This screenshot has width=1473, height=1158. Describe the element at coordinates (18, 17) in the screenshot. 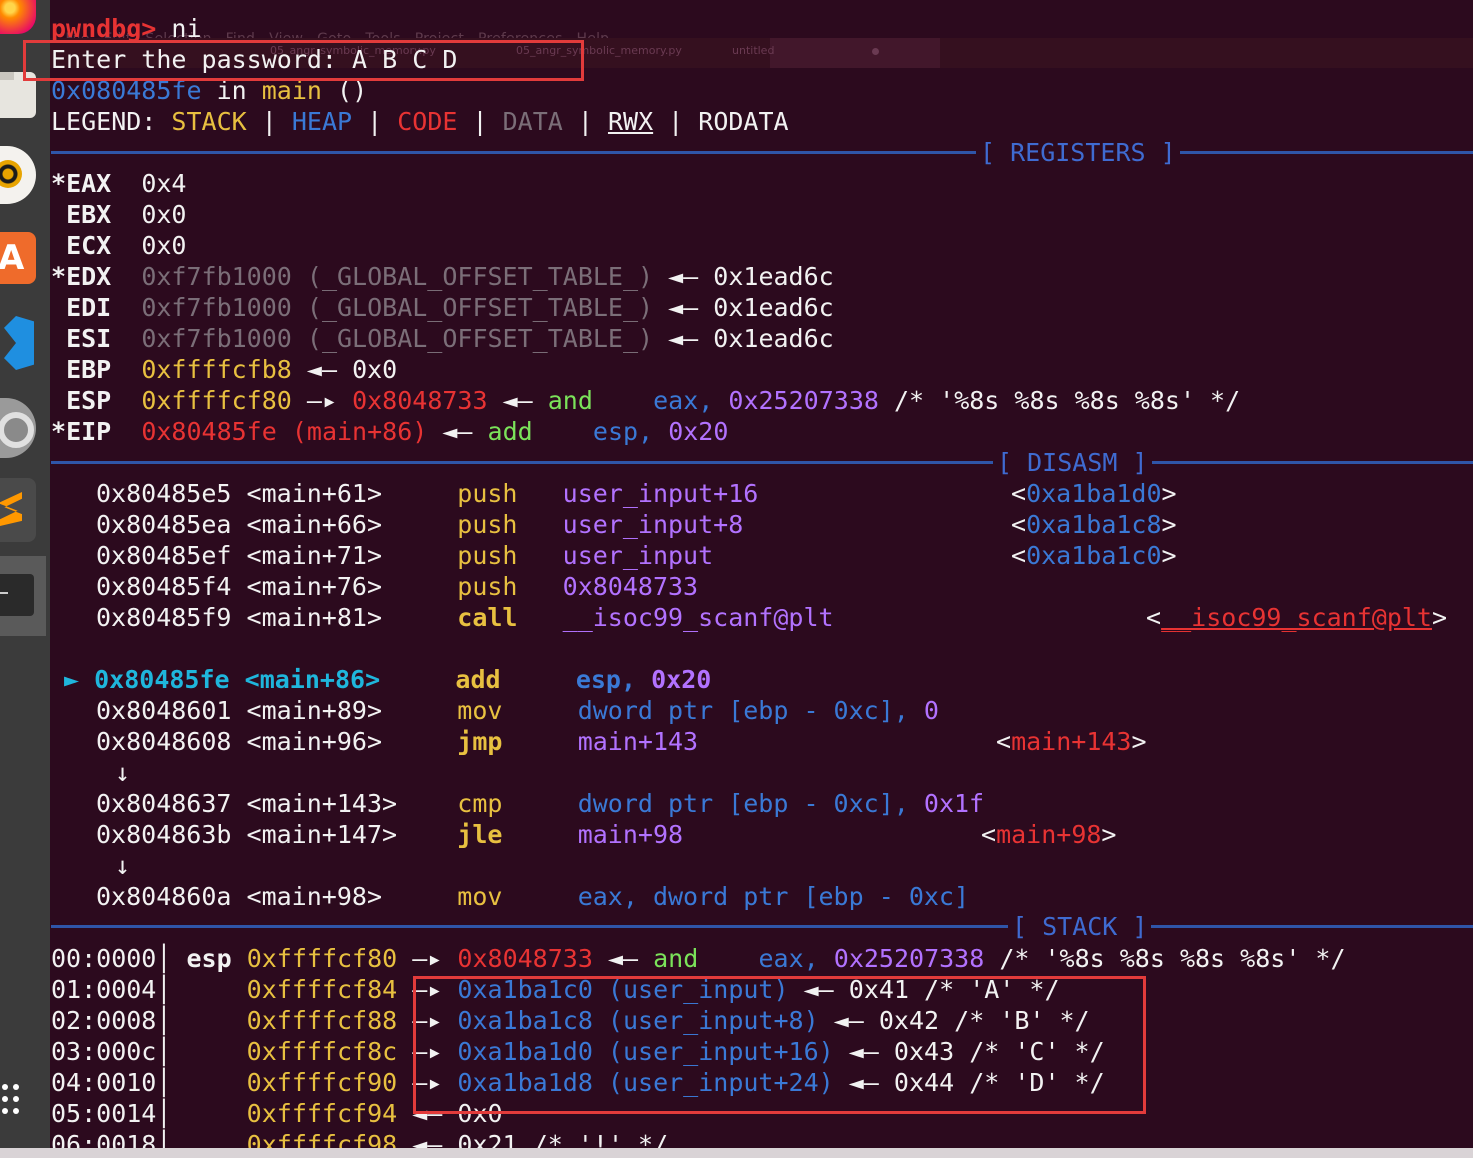

I see `firefox-icon` at that location.